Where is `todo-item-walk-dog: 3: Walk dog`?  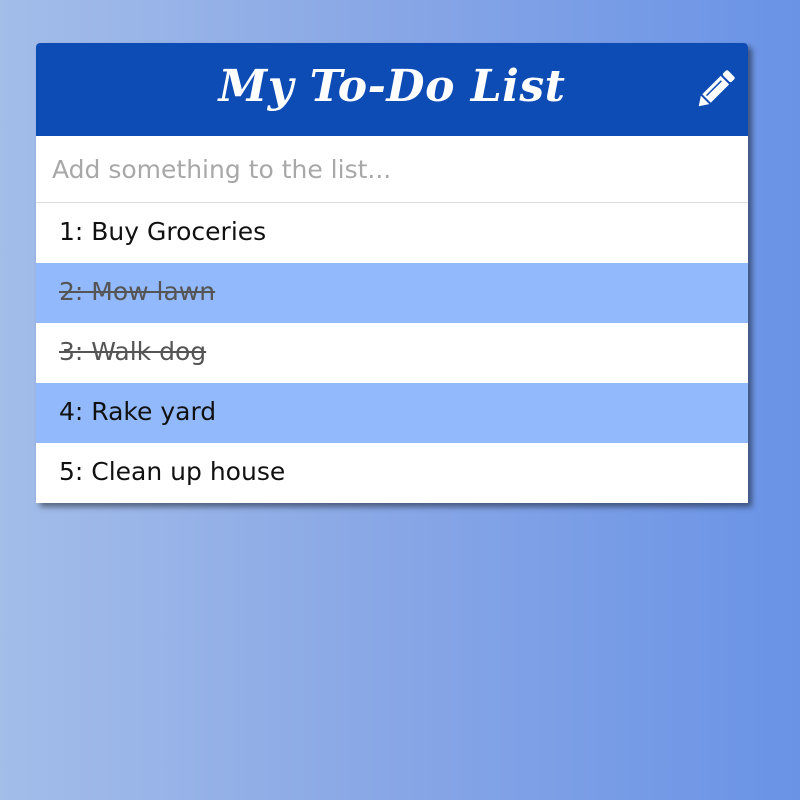 todo-item-walk-dog: 3: Walk dog is located at coordinates (392, 353).